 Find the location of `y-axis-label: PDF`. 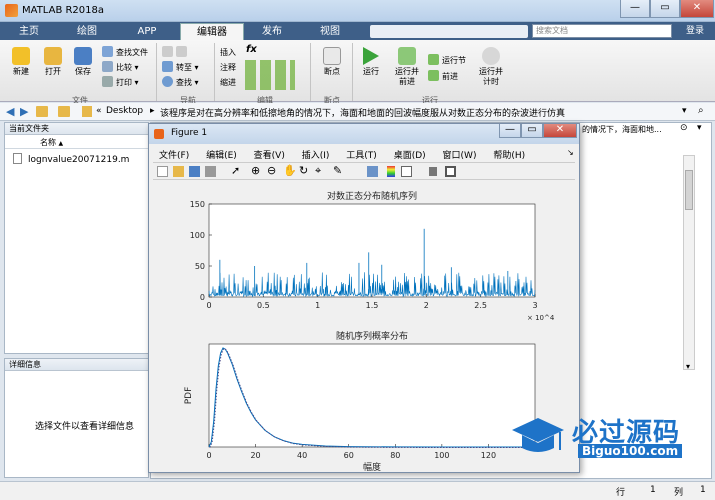

y-axis-label: PDF is located at coordinates (189, 396).